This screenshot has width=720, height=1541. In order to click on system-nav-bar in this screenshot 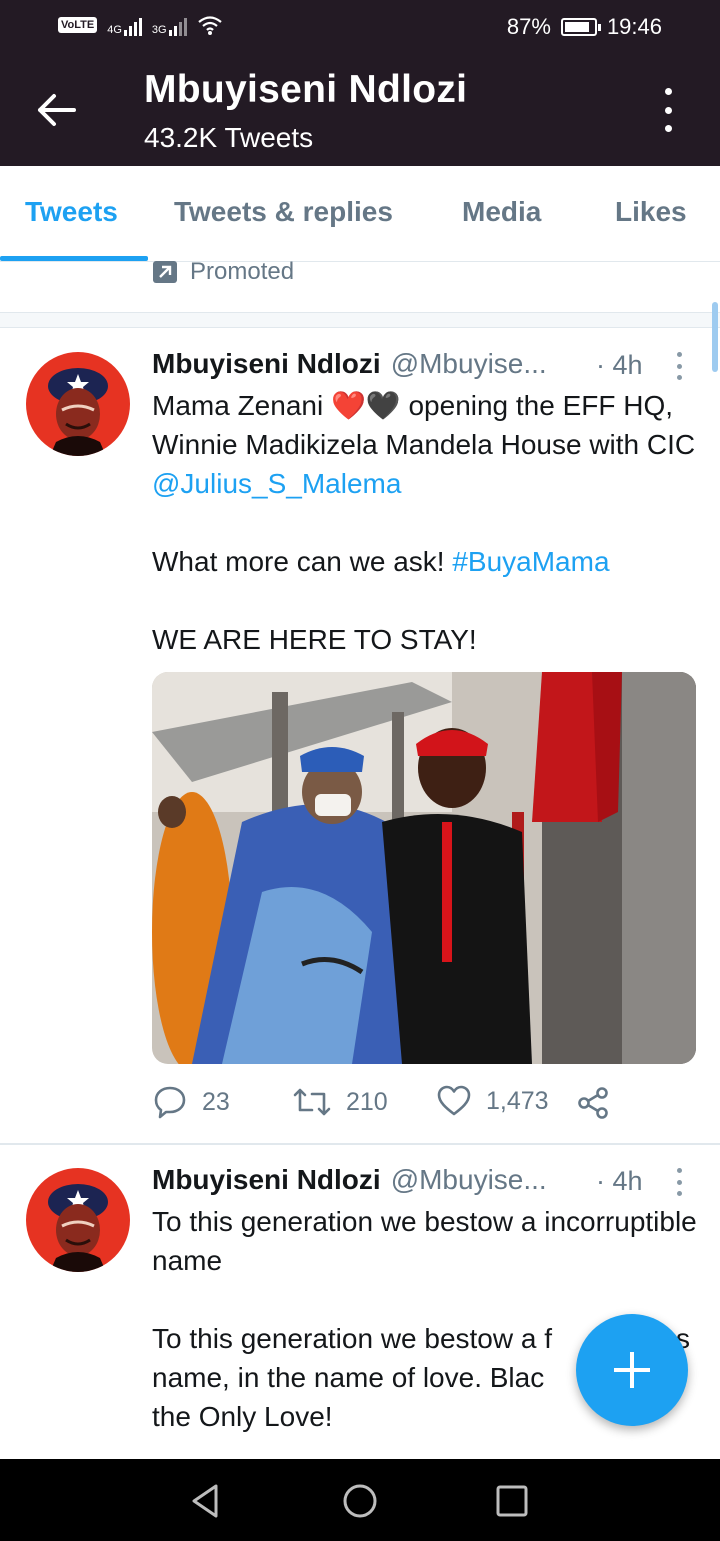, I will do `click(360, 1500)`.